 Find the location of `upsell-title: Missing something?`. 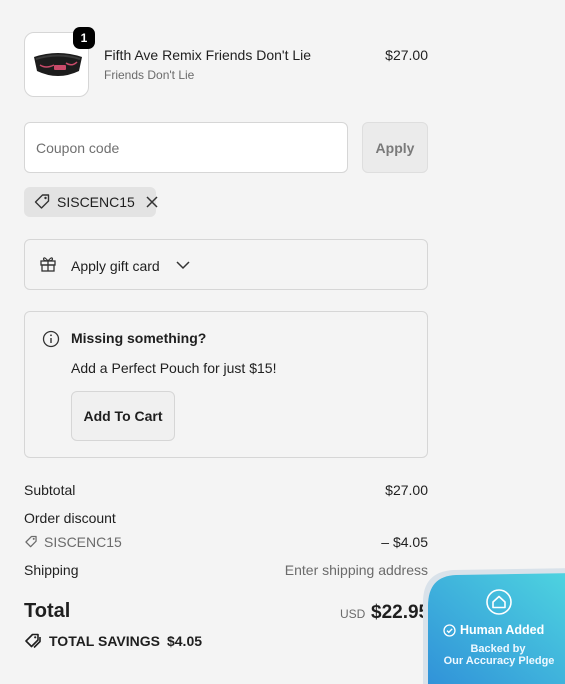

upsell-title: Missing something? is located at coordinates (139, 338).